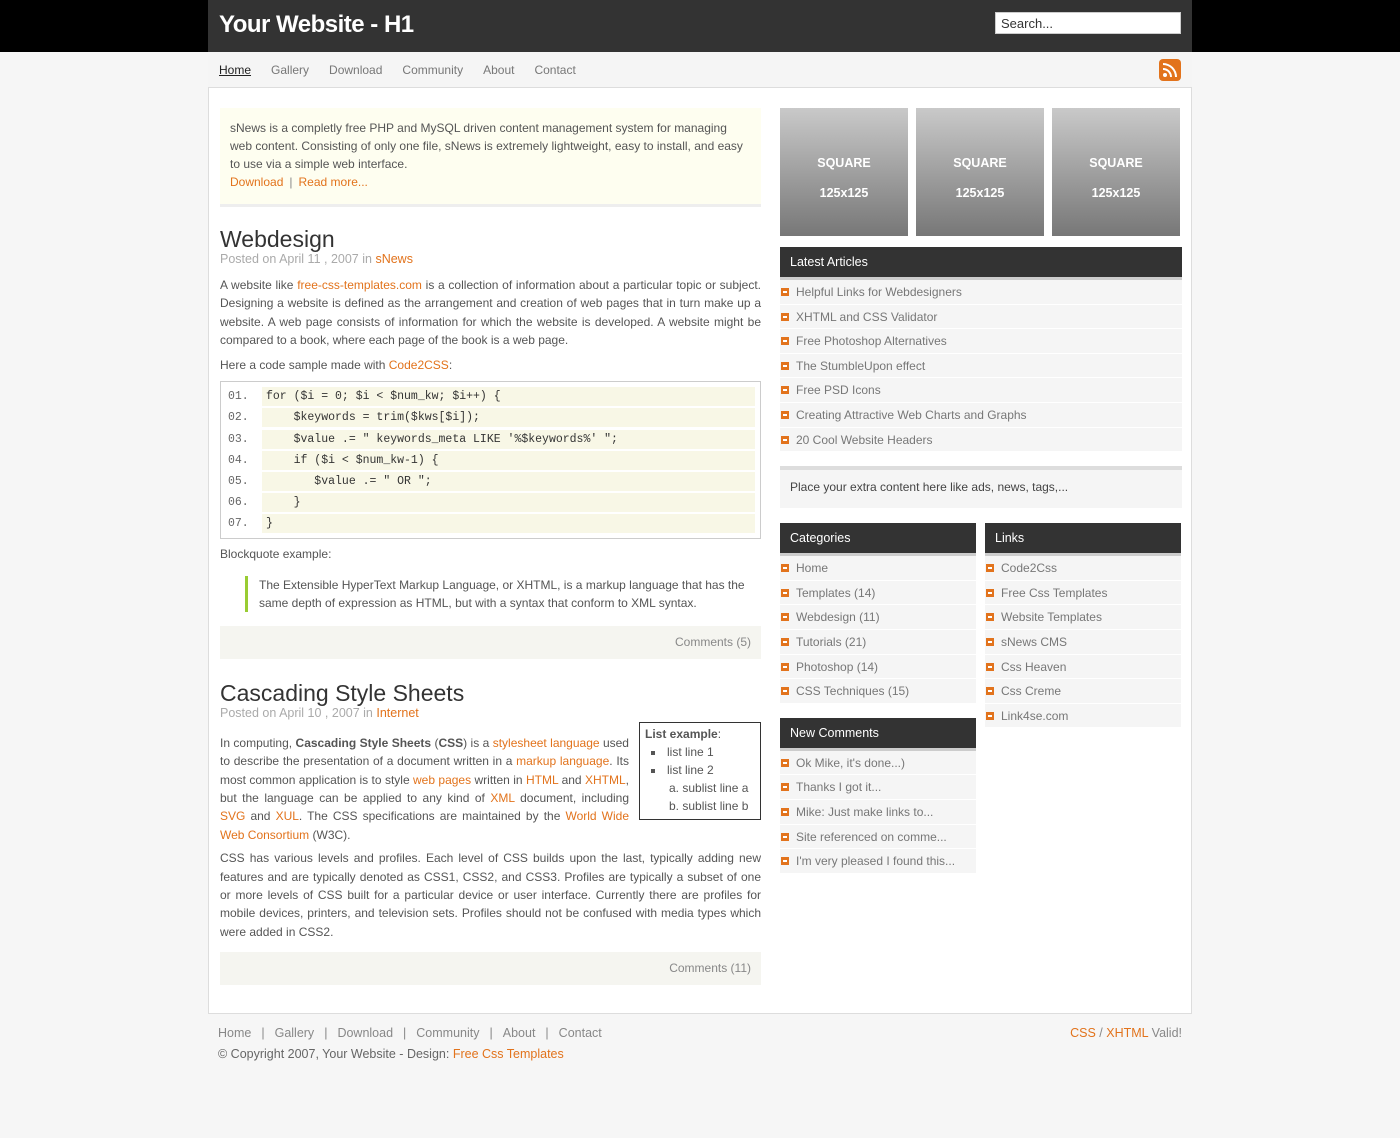 The height and width of the screenshot is (1138, 1400). What do you see at coordinates (359, 285) in the screenshot?
I see `free-css-templates-link: free-css-templates.com` at bounding box center [359, 285].